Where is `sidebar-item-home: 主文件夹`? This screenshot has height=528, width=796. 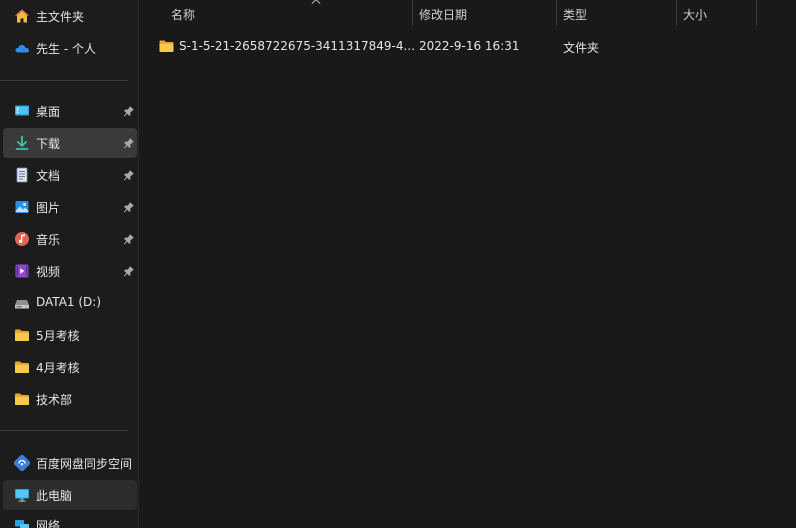 sidebar-item-home: 主文件夹 is located at coordinates (70, 16).